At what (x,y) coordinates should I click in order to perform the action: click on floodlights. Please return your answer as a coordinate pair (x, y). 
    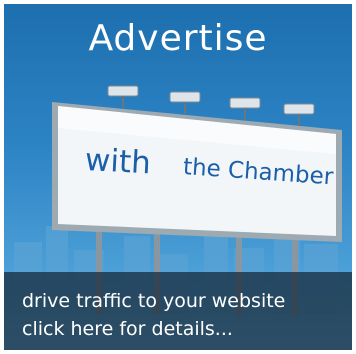
    Looking at the image, I should click on (211, 100).